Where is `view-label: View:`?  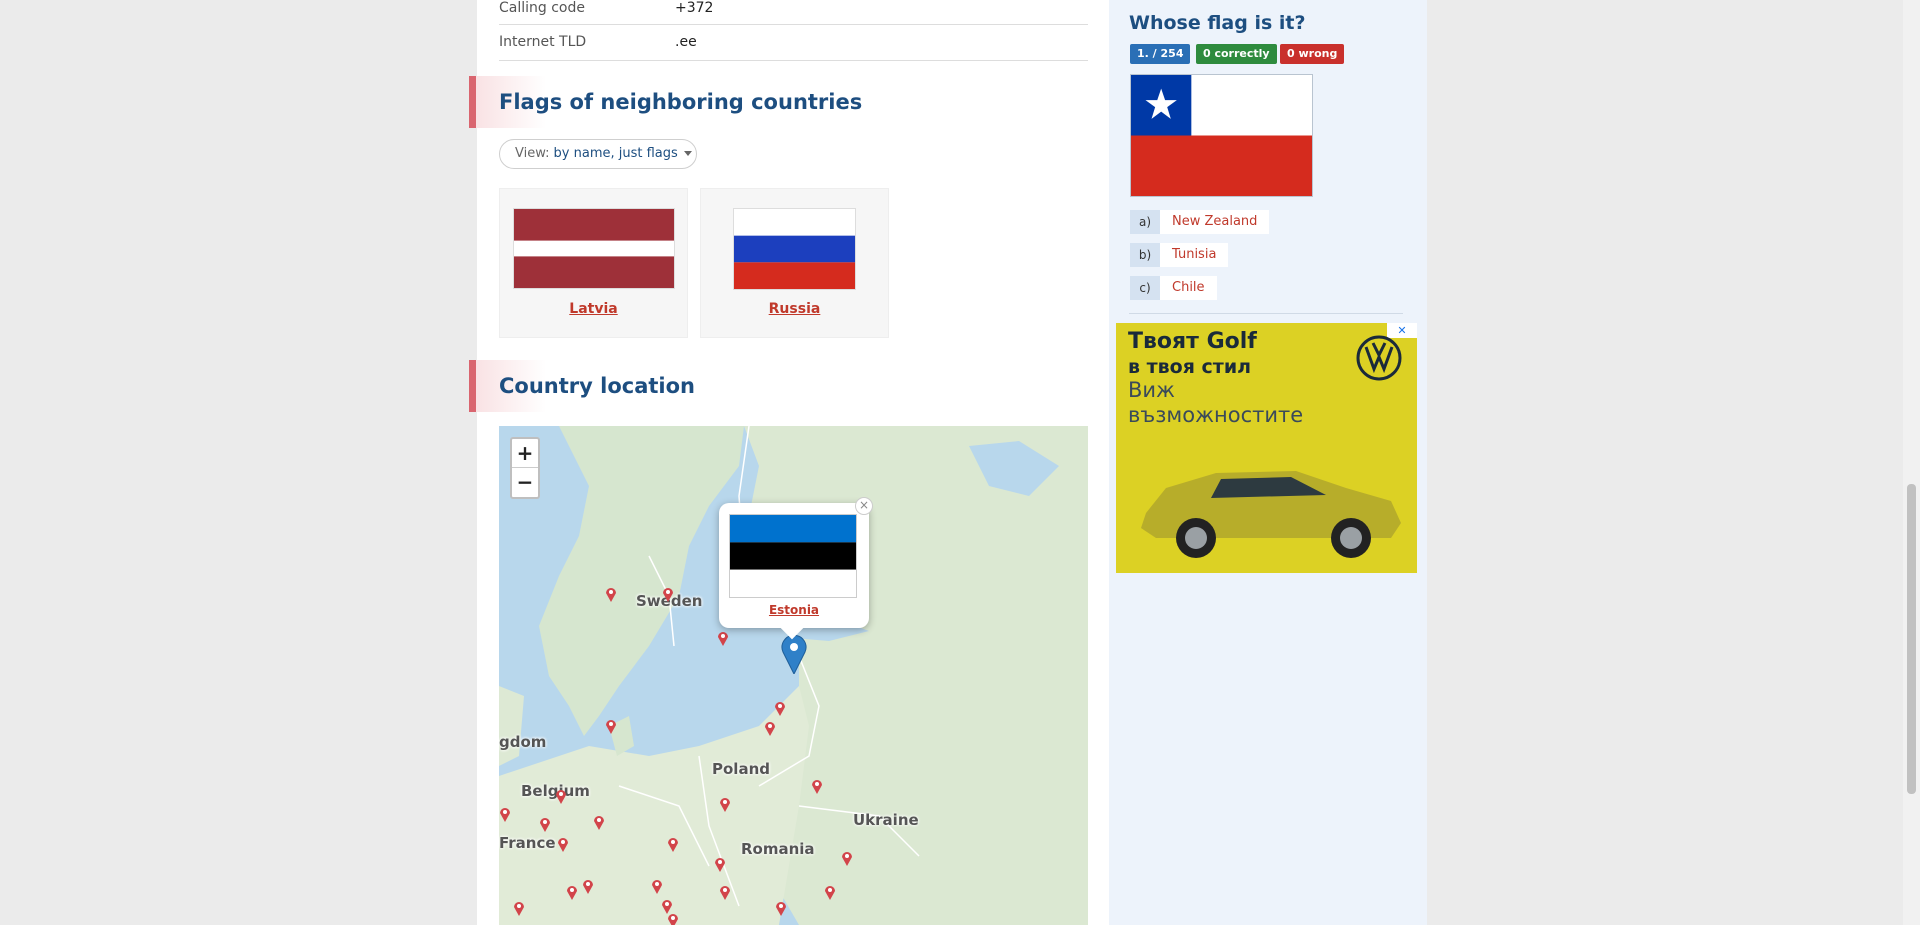
view-label: View: is located at coordinates (532, 153).